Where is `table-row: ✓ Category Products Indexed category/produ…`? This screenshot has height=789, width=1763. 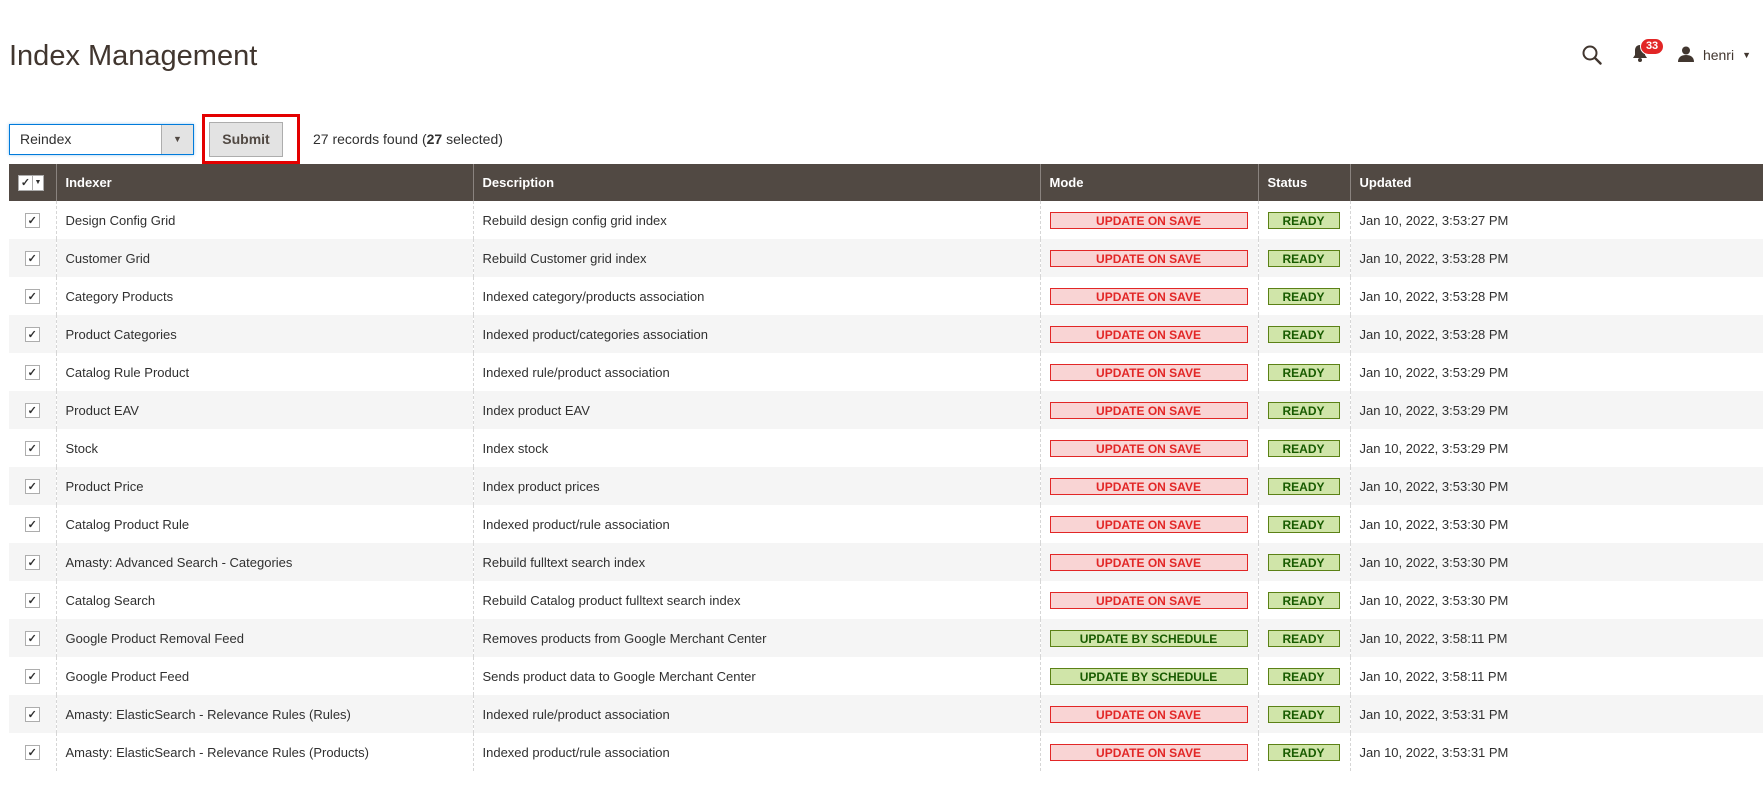
table-row: ✓ Category Products Indexed category/produ… is located at coordinates (886, 296).